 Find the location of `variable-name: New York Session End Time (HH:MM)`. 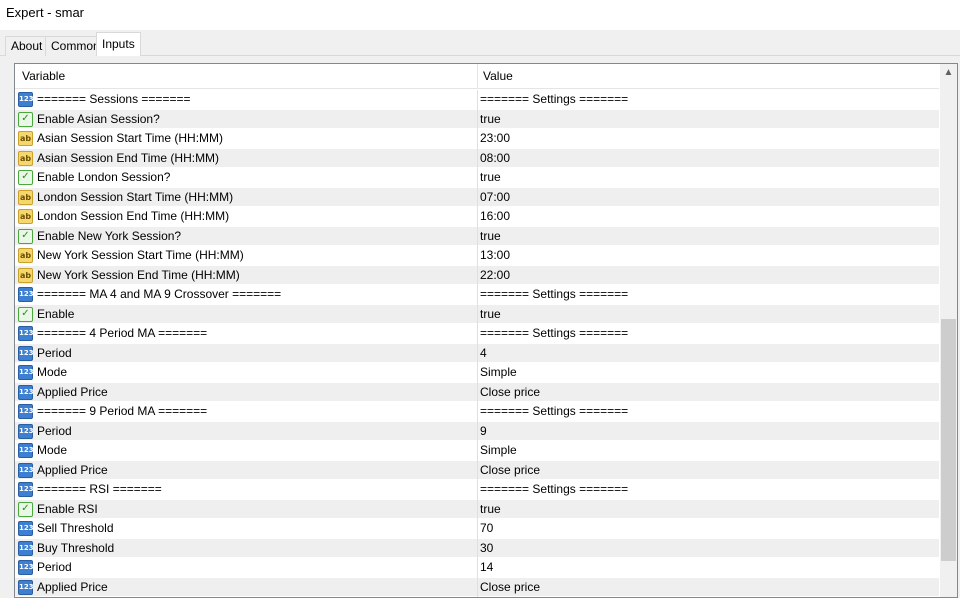

variable-name: New York Session End Time (HH:MM) is located at coordinates (138, 274).